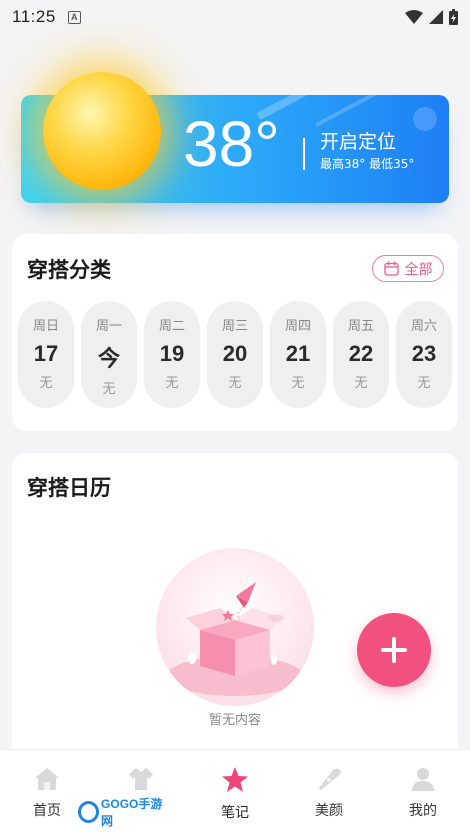 The width and height of the screenshot is (470, 835). What do you see at coordinates (453, 17) in the screenshot?
I see `battery-icon` at bounding box center [453, 17].